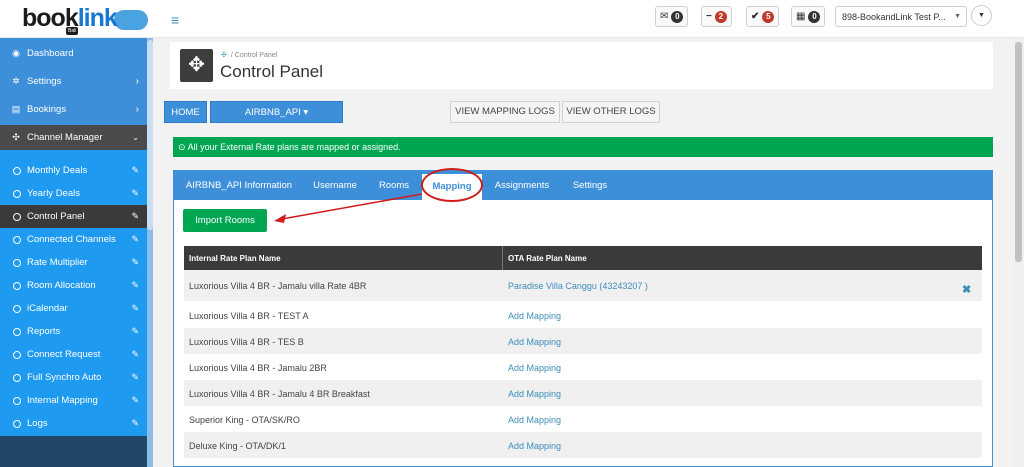 The height and width of the screenshot is (467, 1024). I want to click on tab-assignments: Assignments, so click(522, 185).